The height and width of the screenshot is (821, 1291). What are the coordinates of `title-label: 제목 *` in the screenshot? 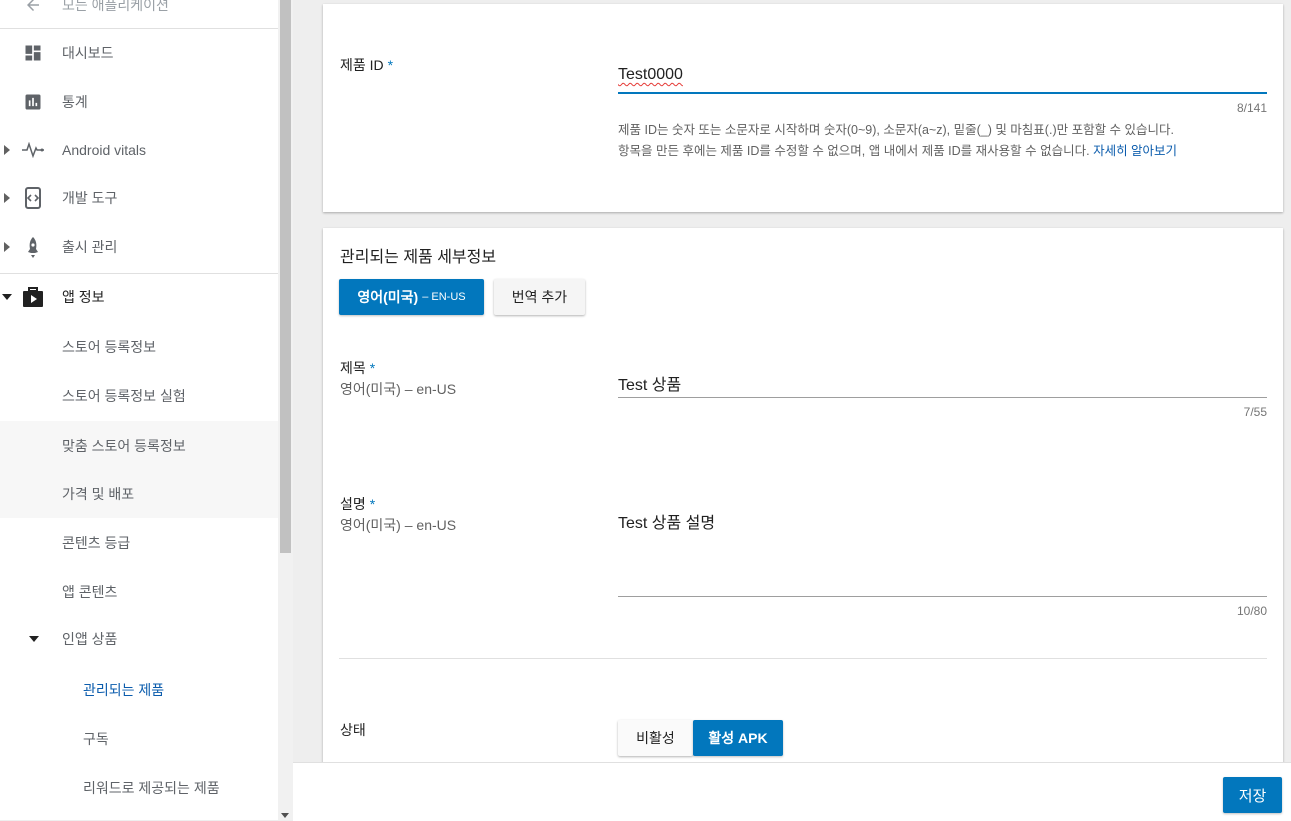 It's located at (358, 368).